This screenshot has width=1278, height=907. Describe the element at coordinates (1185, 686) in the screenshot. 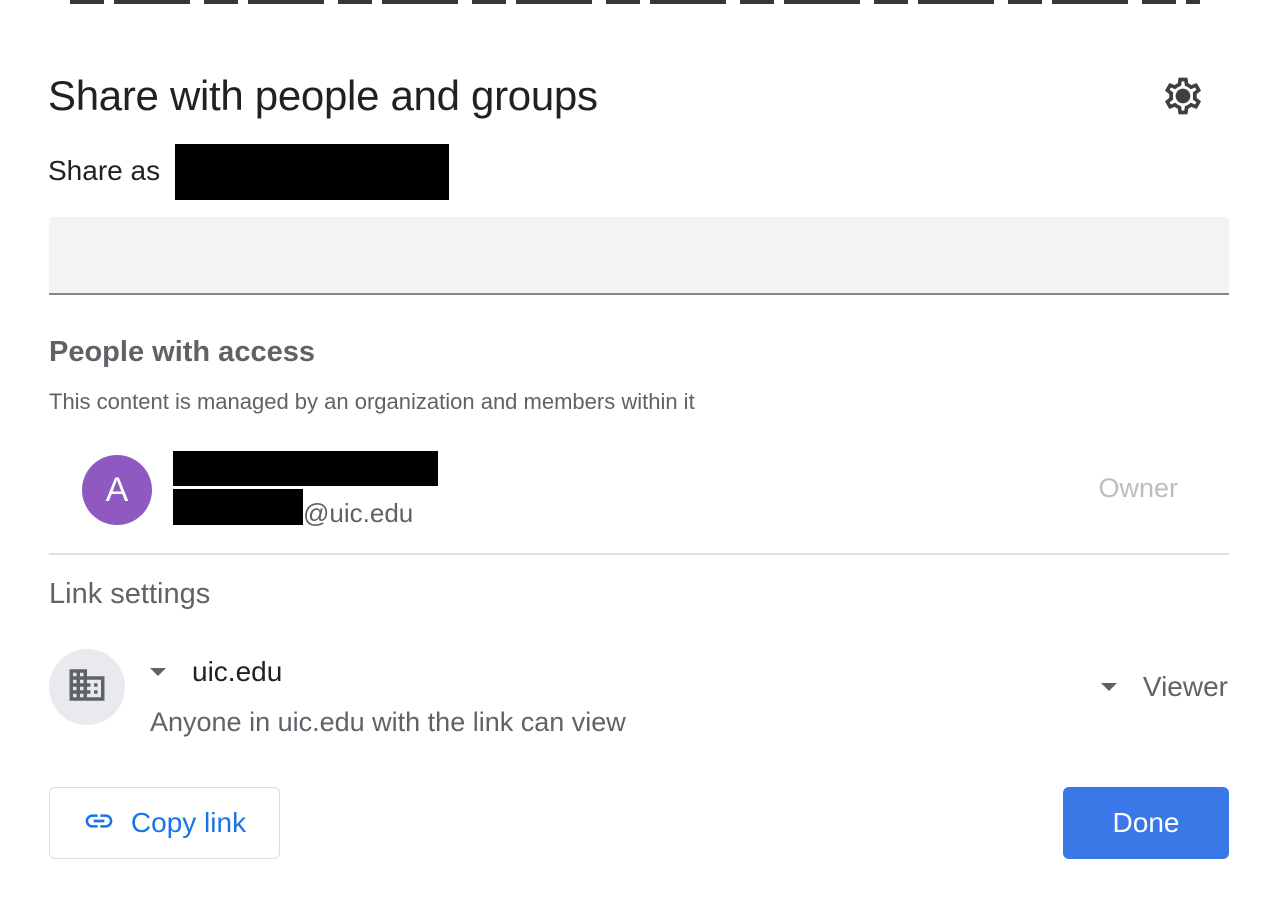

I see `link-role-label: Viewer` at that location.